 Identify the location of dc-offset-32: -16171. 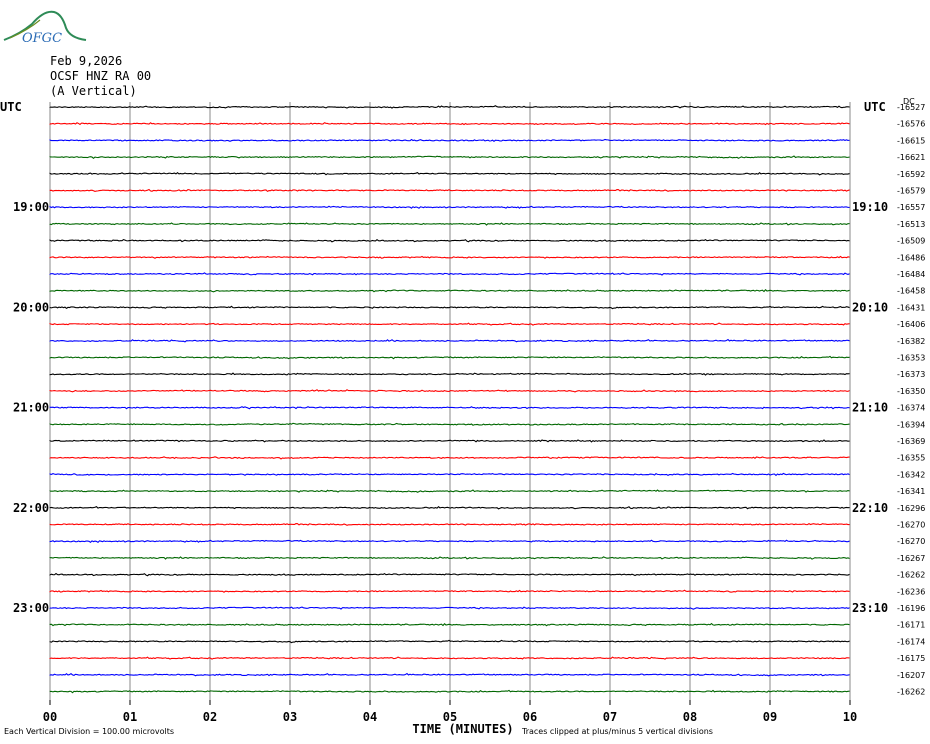
(911, 625).